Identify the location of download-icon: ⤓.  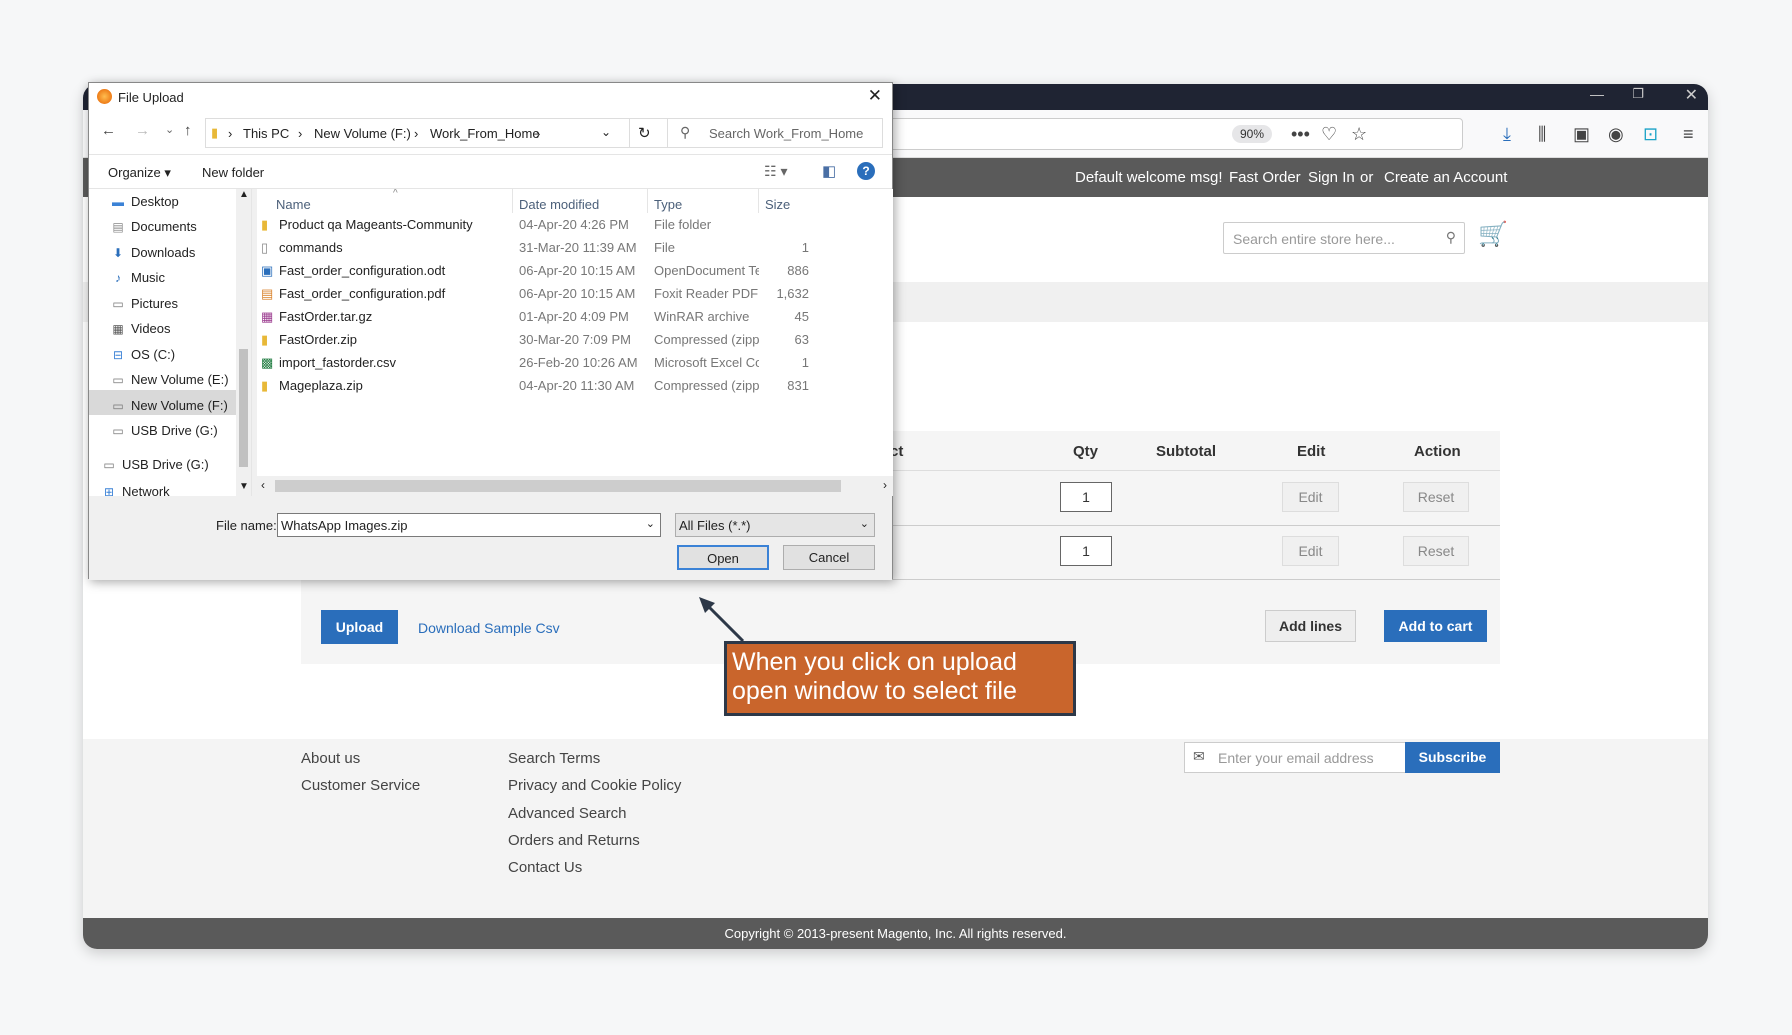
(1507, 134).